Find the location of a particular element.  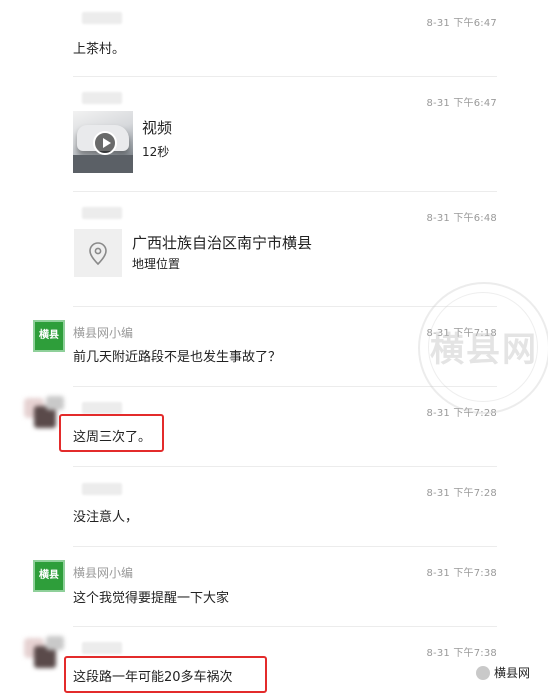

watermark-seal: 横县网 is located at coordinates (483, 348).